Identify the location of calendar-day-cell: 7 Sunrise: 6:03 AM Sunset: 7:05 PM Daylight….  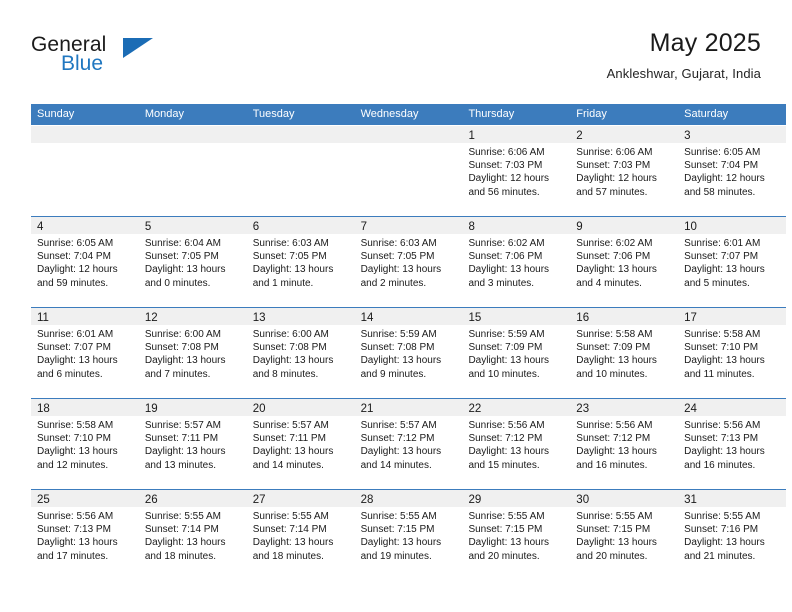
(408, 262).